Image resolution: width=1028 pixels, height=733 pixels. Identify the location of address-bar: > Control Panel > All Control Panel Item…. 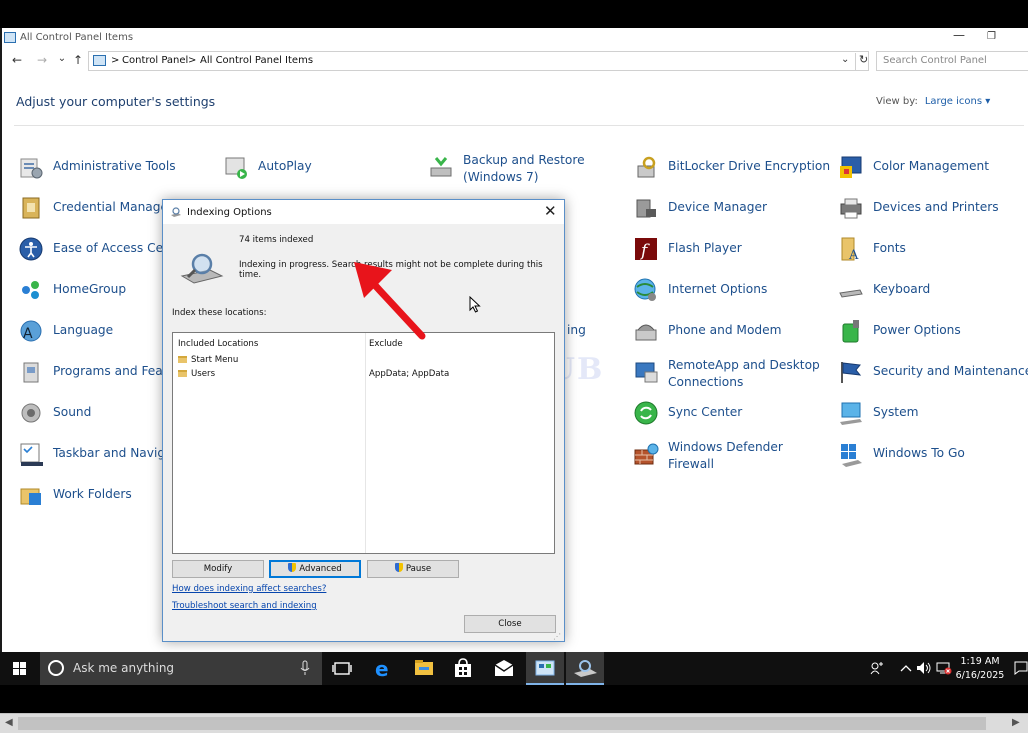
(478, 61).